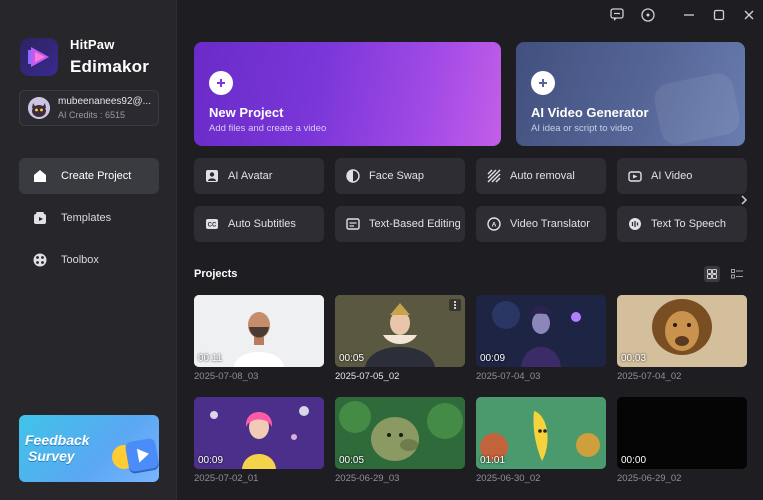 Image resolution: width=763 pixels, height=500 pixels. Describe the element at coordinates (648, 15) in the screenshot. I see `info-icon` at that location.